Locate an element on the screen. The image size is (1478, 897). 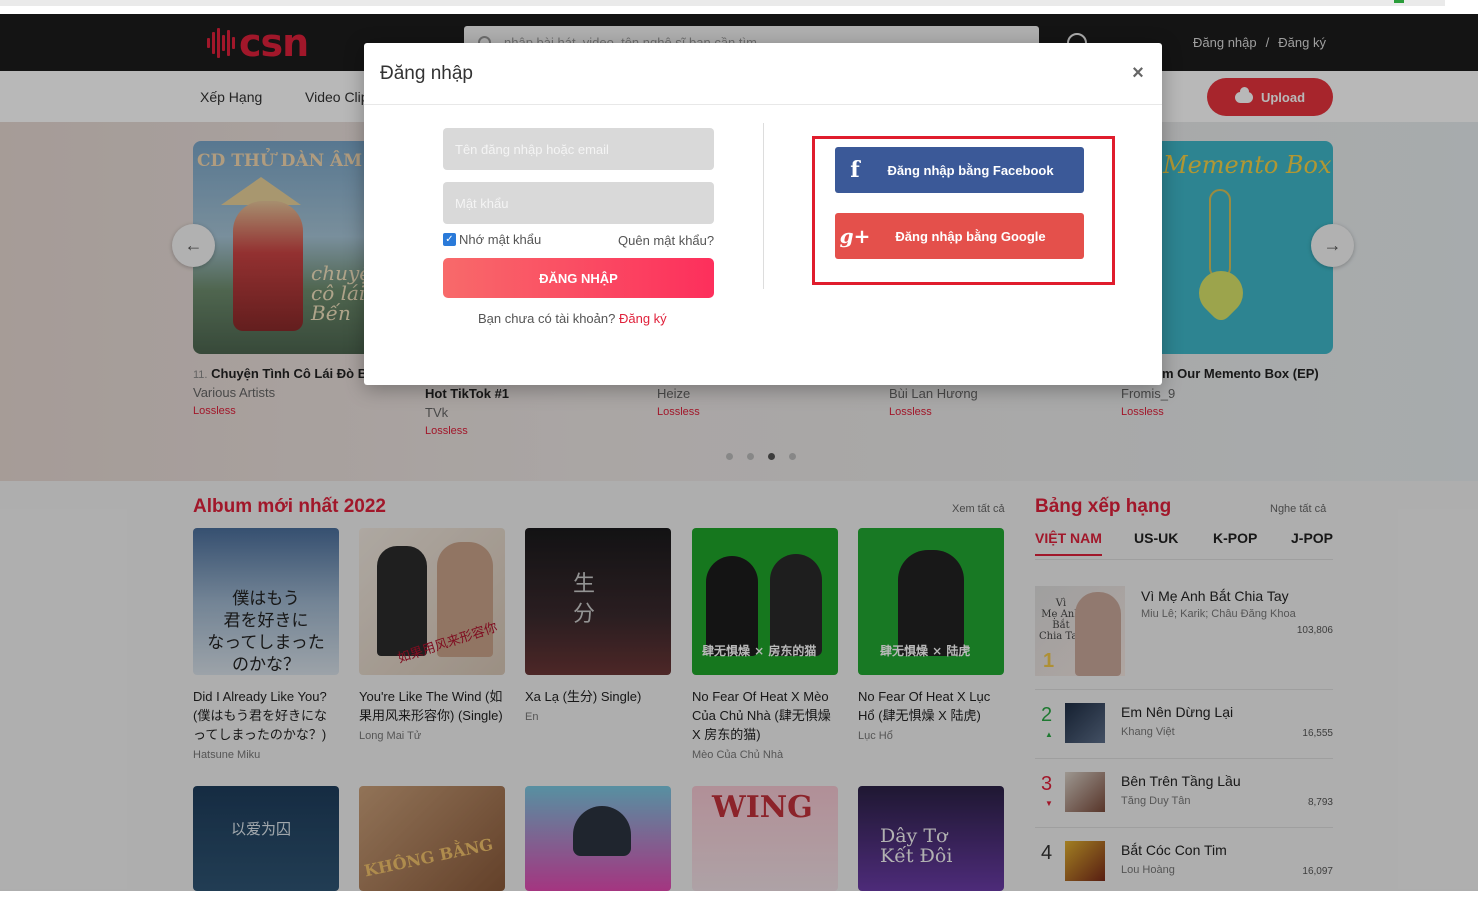
signup-line: Bạn chưa có tài khoản? Đăng ký is located at coordinates (572, 318).